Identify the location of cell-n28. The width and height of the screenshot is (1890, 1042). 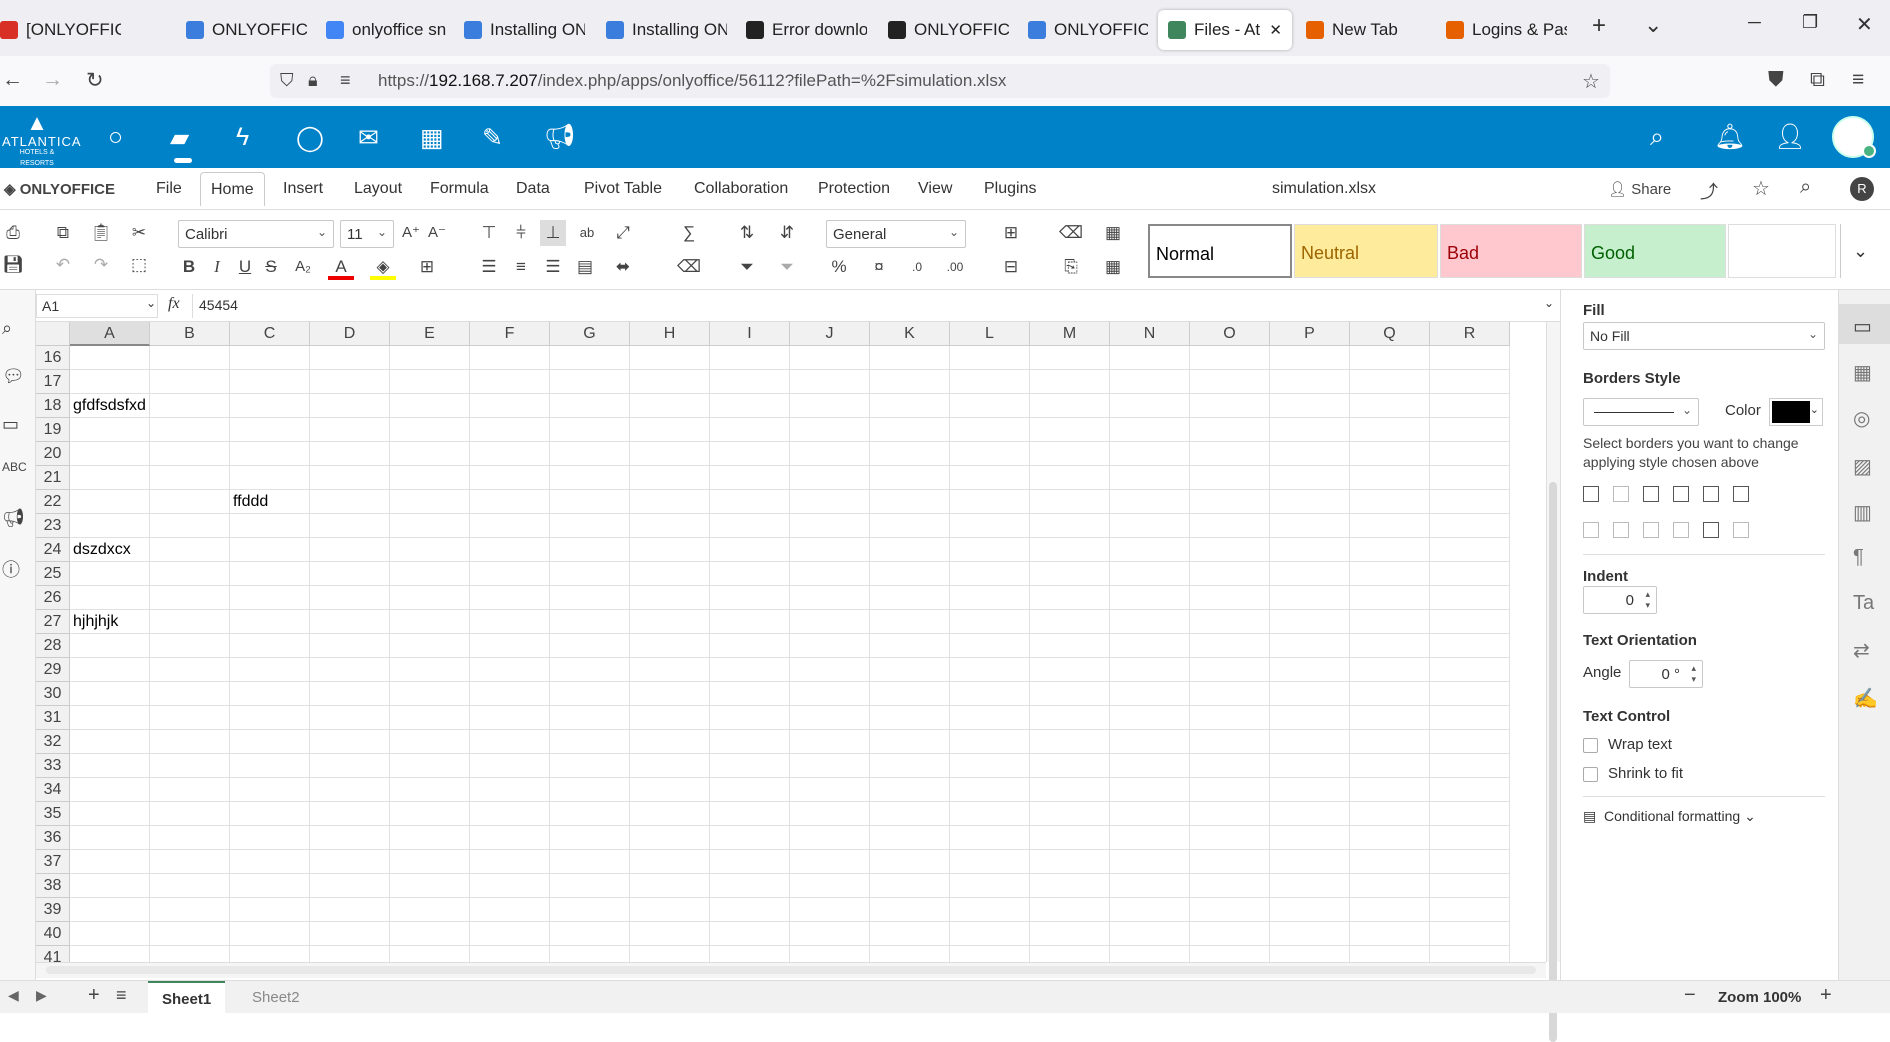
(1150, 646).